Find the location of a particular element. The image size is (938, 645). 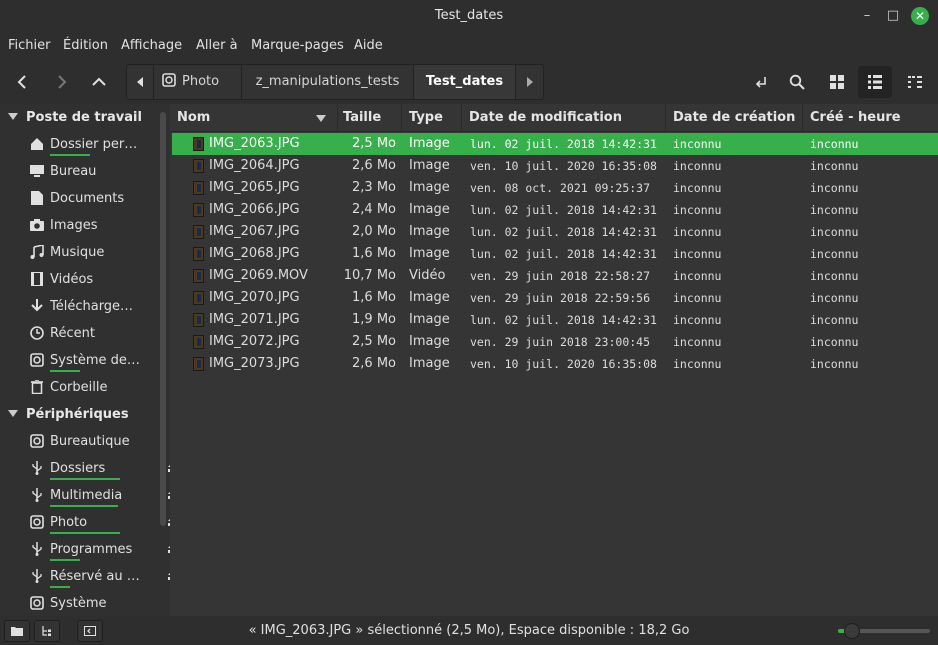

sidebar-item-bureautique: Bureautique is located at coordinates (98, 441).